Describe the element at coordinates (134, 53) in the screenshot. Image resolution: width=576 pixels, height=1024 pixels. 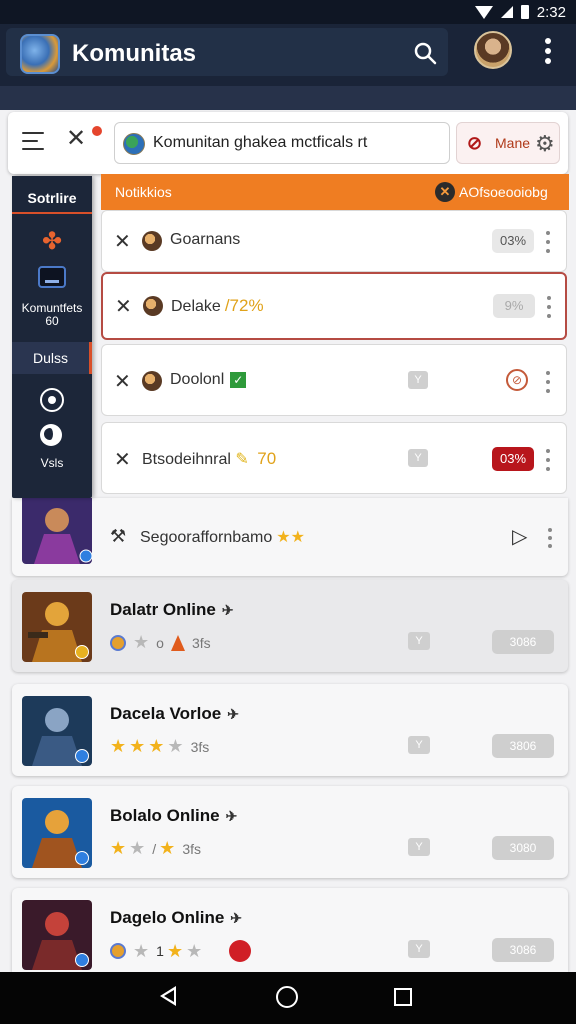
I see `app-title: Komunitas` at that location.